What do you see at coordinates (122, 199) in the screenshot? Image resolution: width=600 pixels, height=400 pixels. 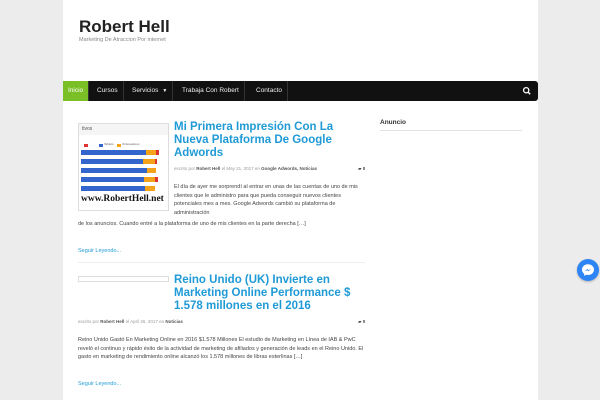 I see `thumbnail-watermark: www.RobertHell.net` at bounding box center [122, 199].